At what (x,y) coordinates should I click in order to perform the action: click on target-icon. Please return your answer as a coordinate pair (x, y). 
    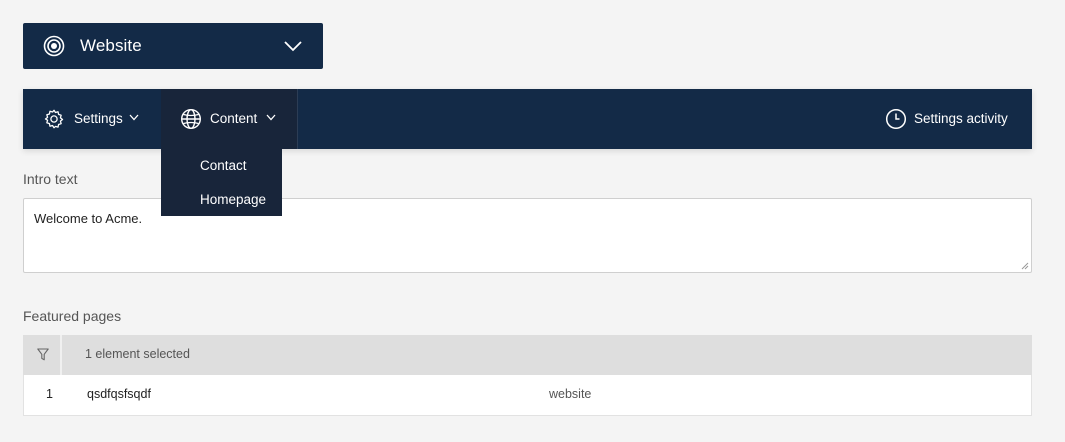
    Looking at the image, I should click on (54, 46).